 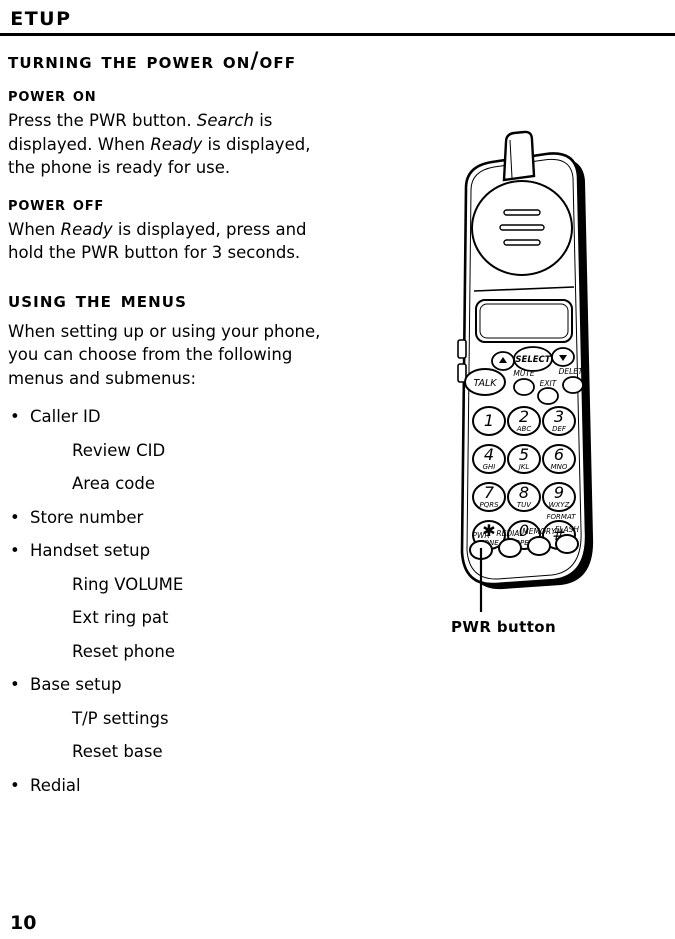 I want to click on key-letters: TUV, so click(x=524, y=505).